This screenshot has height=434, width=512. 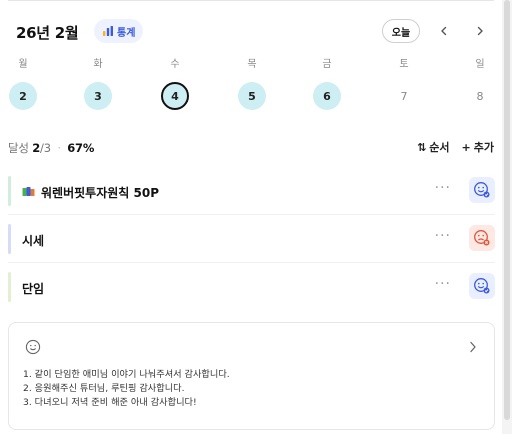 What do you see at coordinates (45, 148) in the screenshot?
I see `progress-total: /3` at bounding box center [45, 148].